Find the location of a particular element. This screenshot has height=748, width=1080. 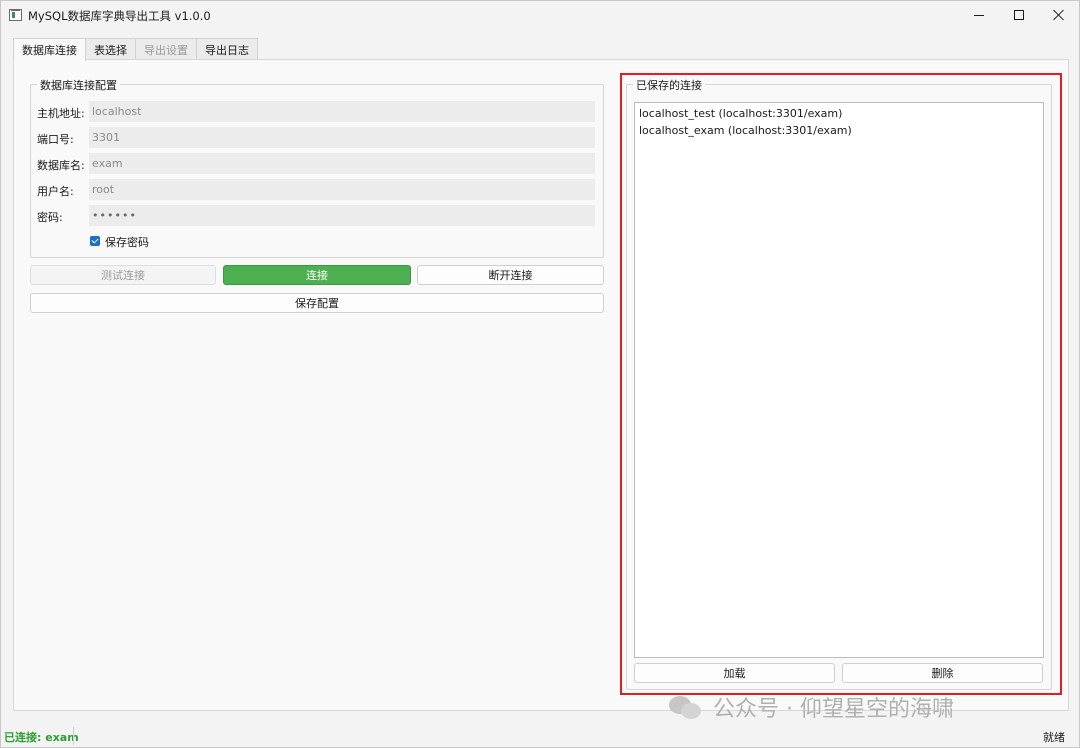

app-icon is located at coordinates (15, 15).